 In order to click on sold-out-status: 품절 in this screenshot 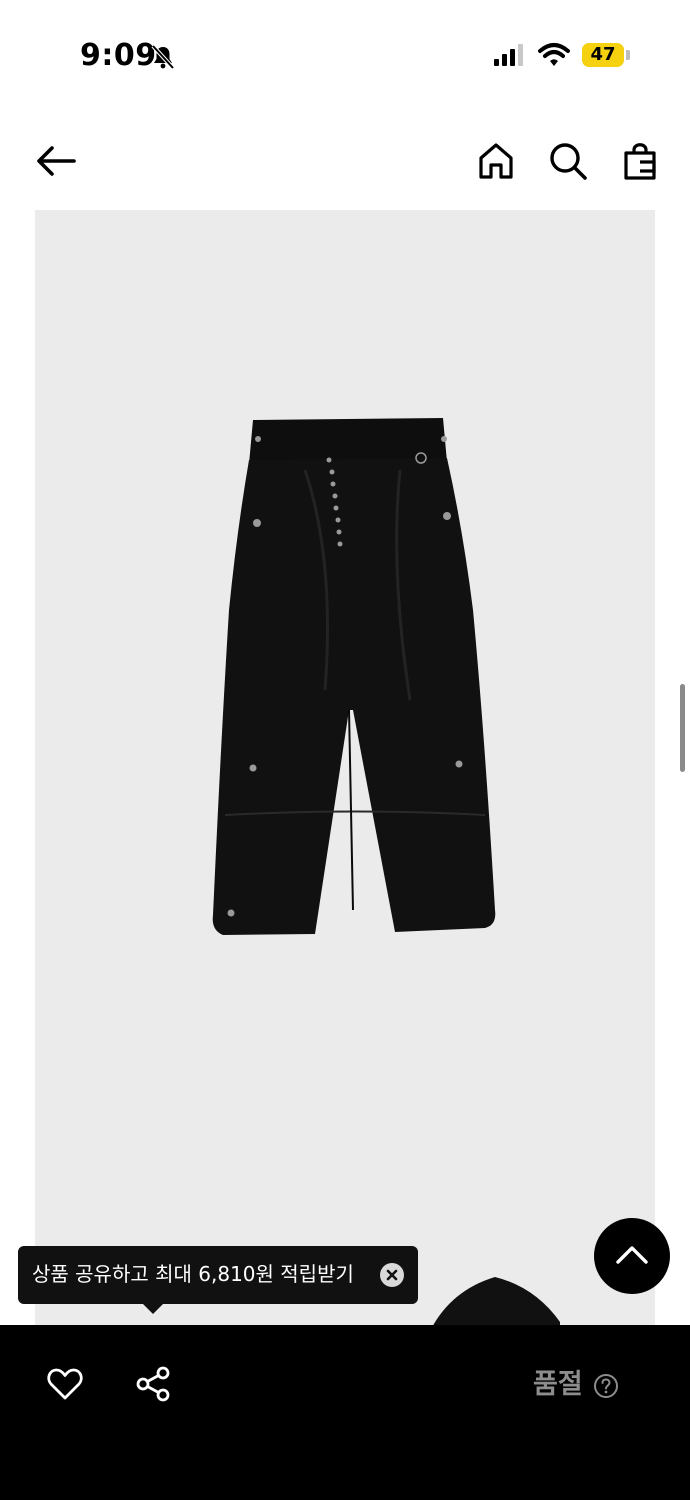, I will do `click(575, 1385)`.